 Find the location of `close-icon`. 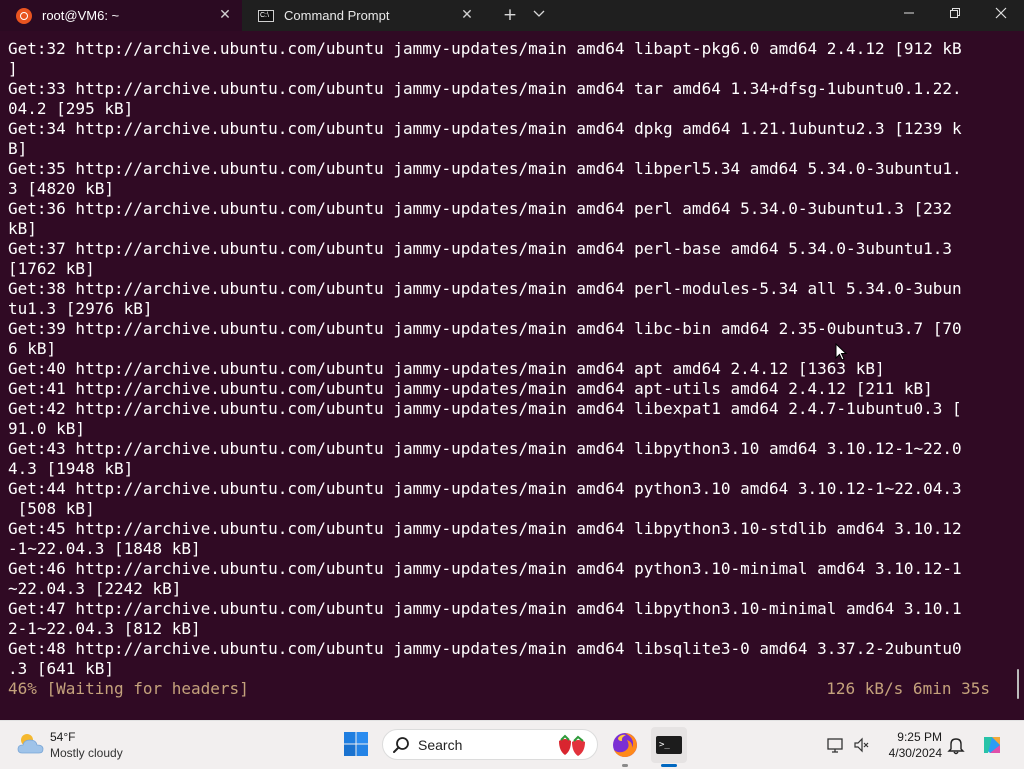

close-icon is located at coordinates (1001, 13).